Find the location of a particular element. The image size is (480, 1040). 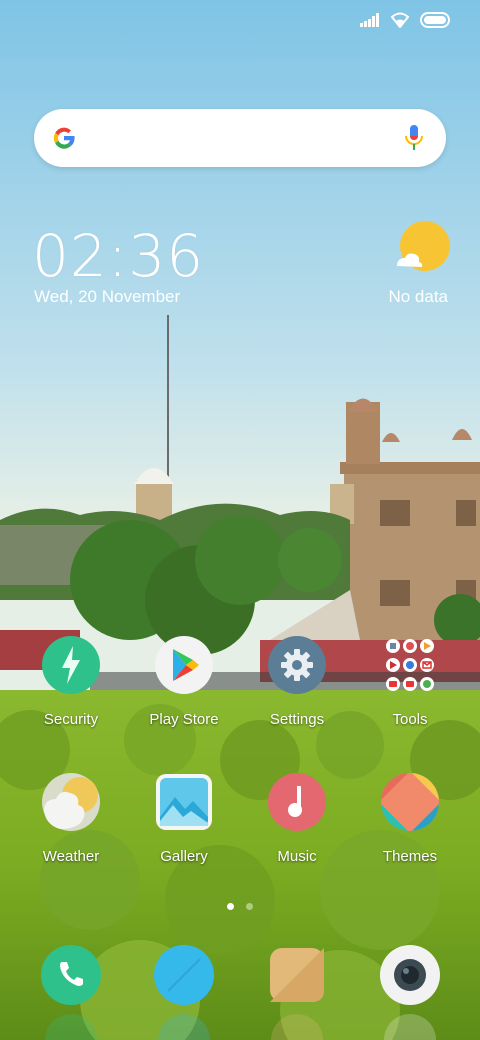

app-label: Gallery is located at coordinates (184, 856).